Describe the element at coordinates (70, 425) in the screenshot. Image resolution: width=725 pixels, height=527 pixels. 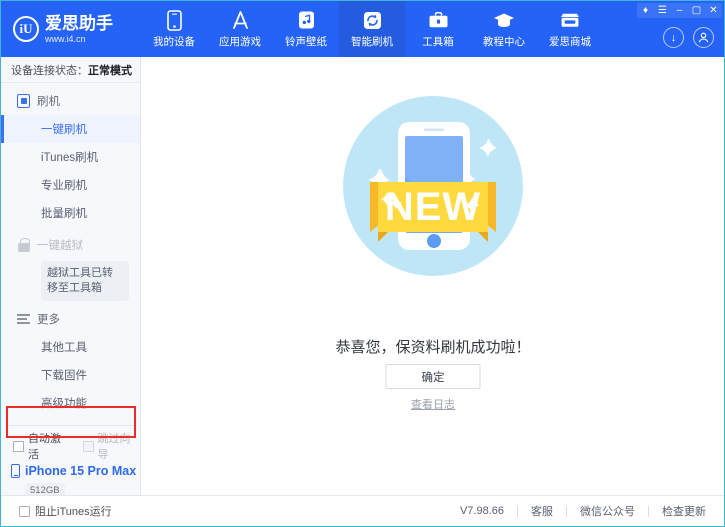
I see `sidebar-divider` at that location.